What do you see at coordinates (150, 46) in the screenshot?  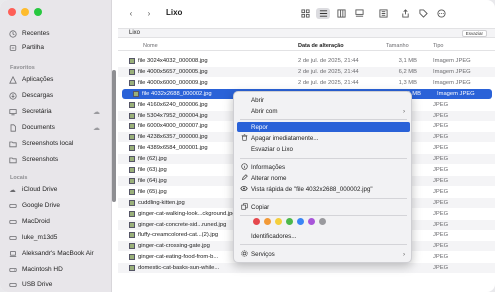 I see `column-name: Nome` at bounding box center [150, 46].